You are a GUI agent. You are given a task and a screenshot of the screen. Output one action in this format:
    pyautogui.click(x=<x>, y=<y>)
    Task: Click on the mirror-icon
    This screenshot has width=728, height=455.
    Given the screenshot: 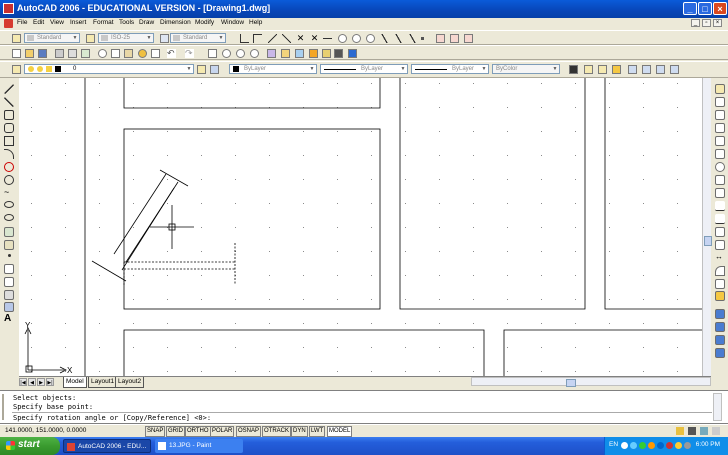 What is the action you would take?
    pyautogui.click(x=720, y=115)
    